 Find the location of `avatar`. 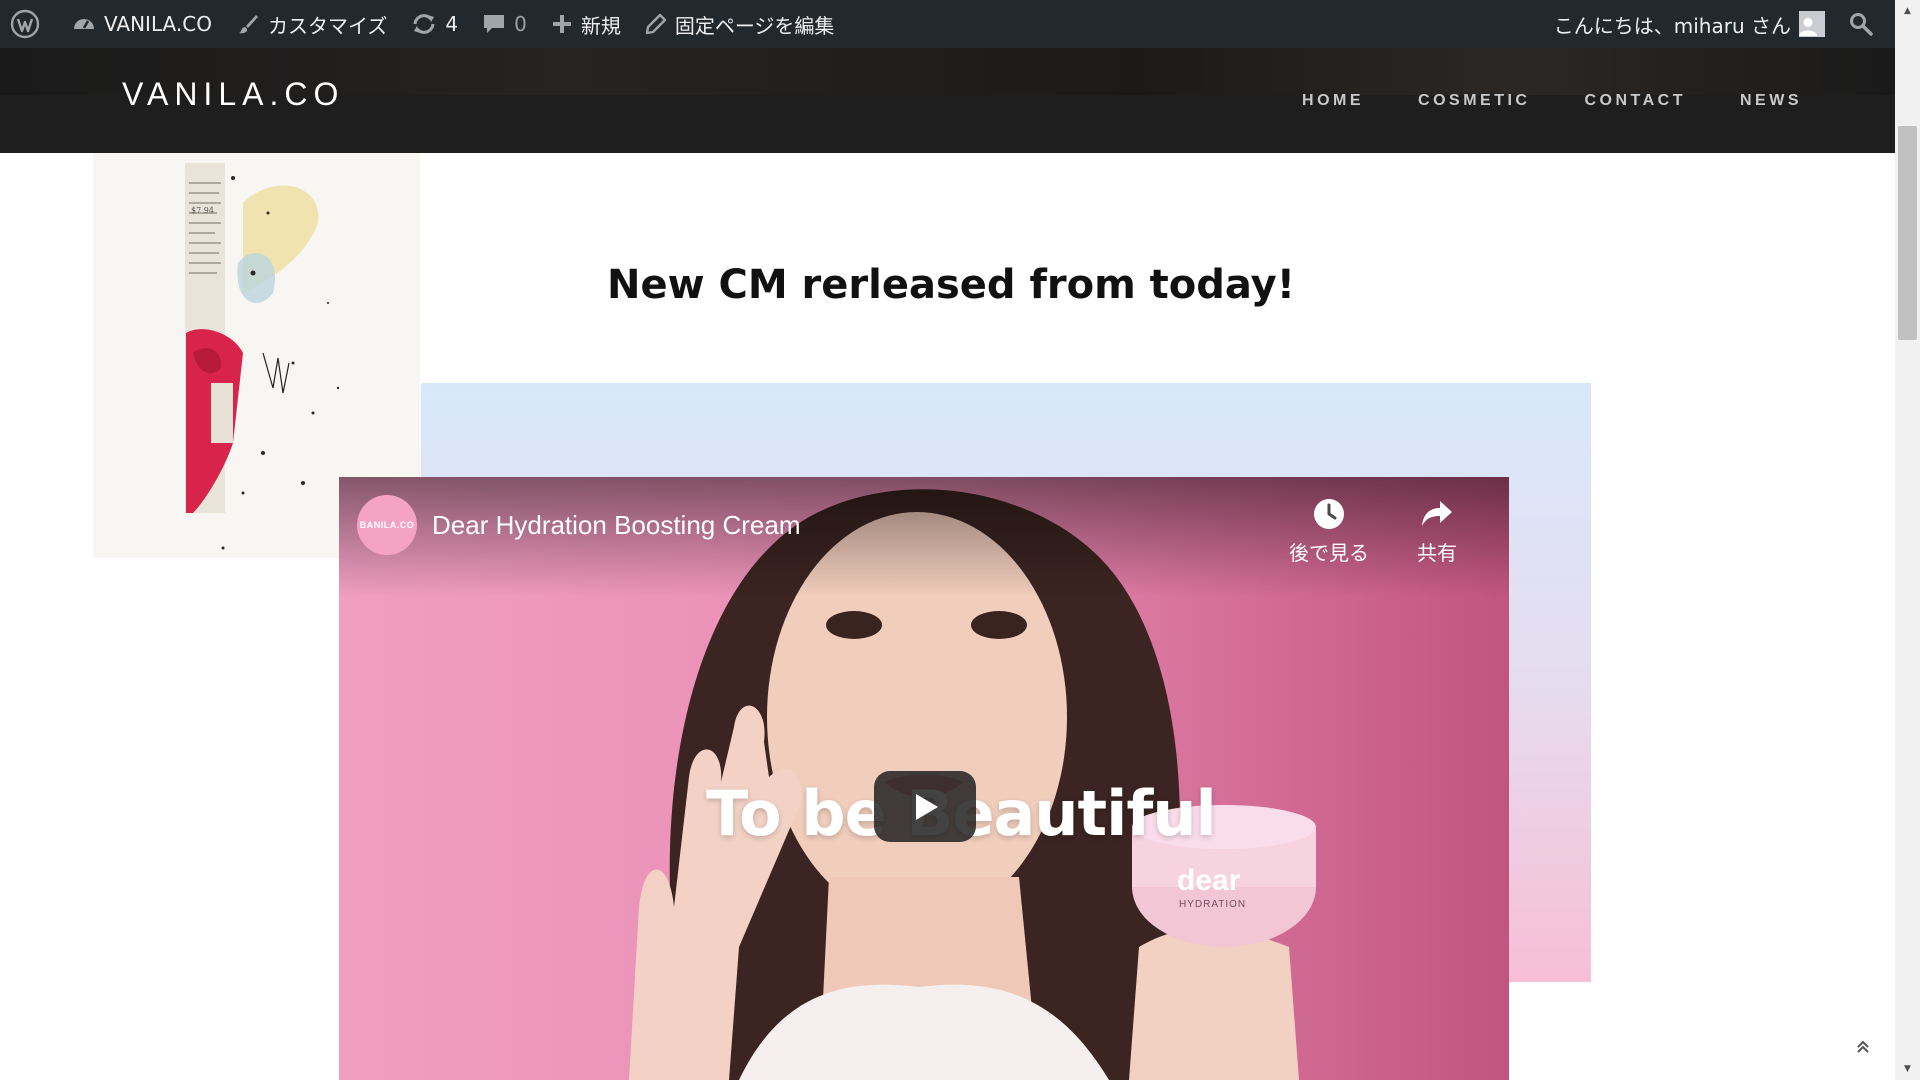

avatar is located at coordinates (1812, 24).